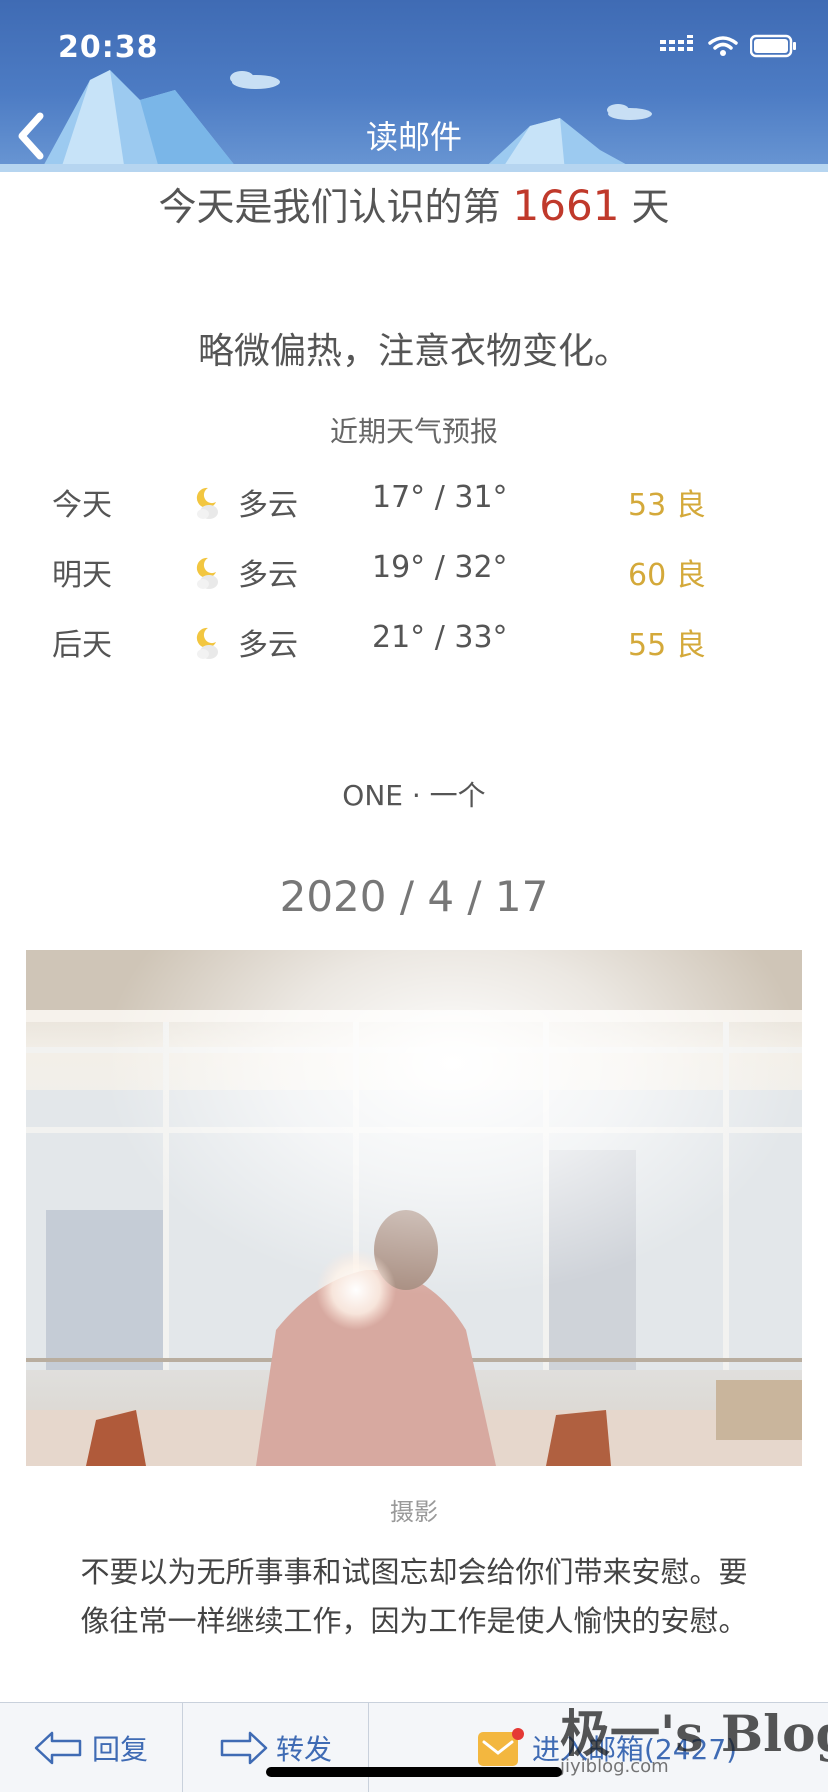 The height and width of the screenshot is (1792, 828). I want to click on forecast-day: 后天, so click(82, 645).